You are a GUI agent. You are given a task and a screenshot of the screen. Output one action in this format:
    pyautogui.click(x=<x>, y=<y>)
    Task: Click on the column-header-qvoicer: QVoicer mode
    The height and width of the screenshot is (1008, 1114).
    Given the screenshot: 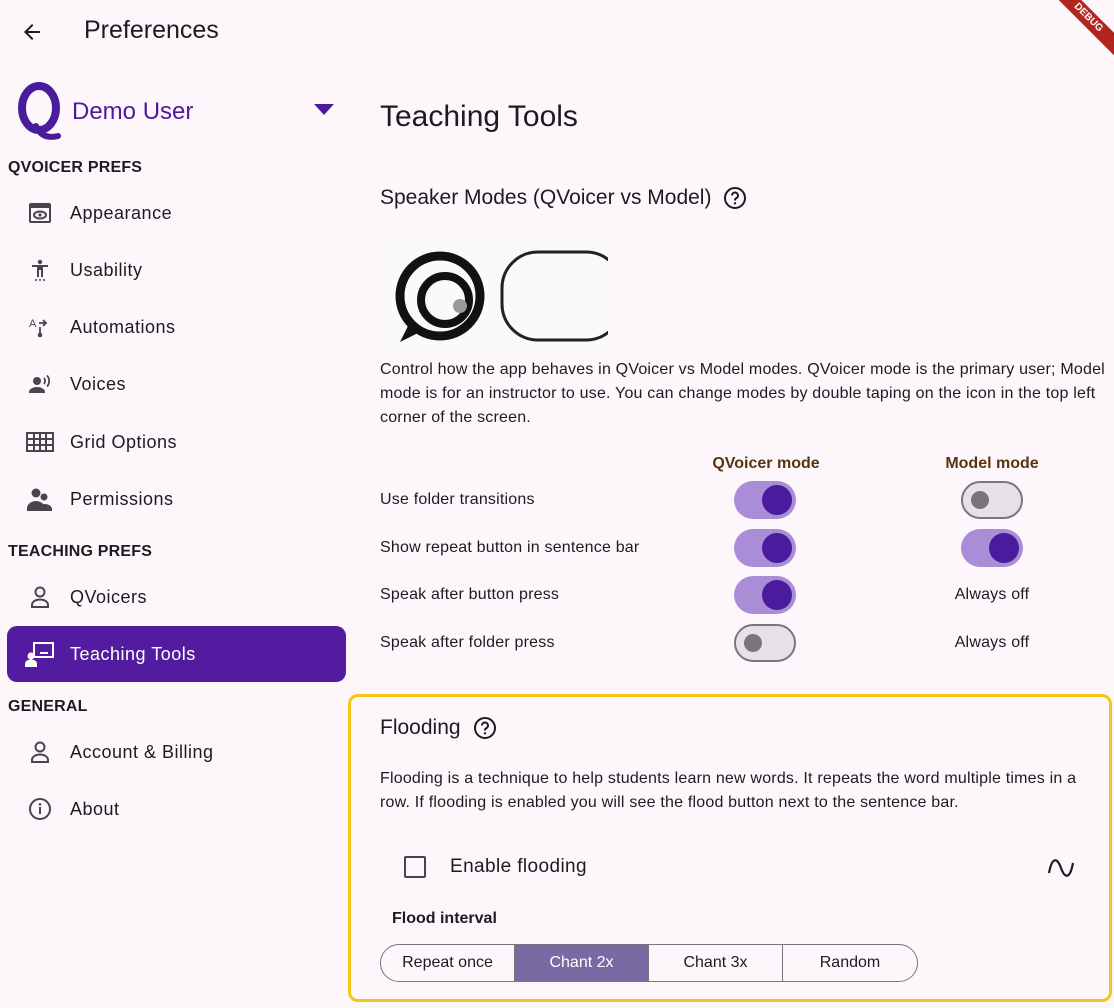 What is the action you would take?
    pyautogui.click(x=766, y=463)
    